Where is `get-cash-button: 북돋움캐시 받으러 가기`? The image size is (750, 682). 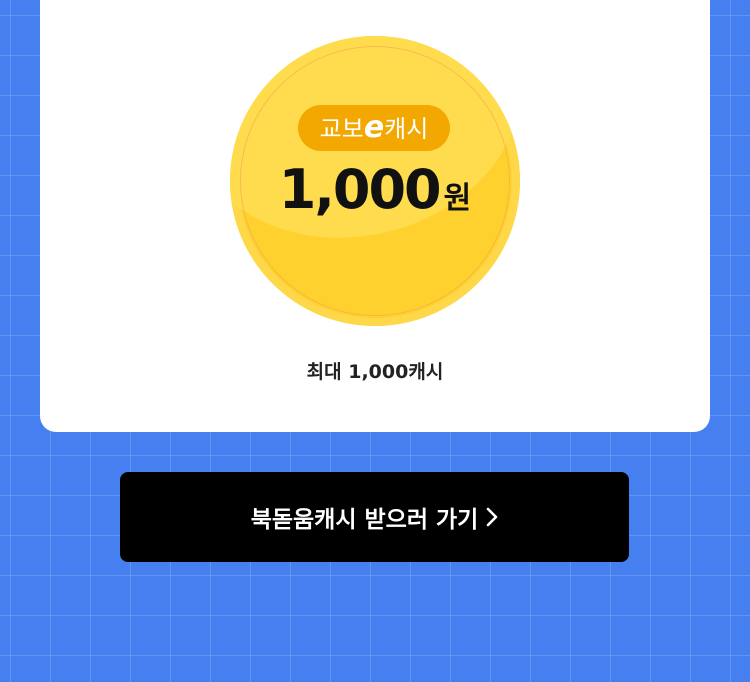 get-cash-button: 북돋움캐시 받으러 가기 is located at coordinates (374, 517).